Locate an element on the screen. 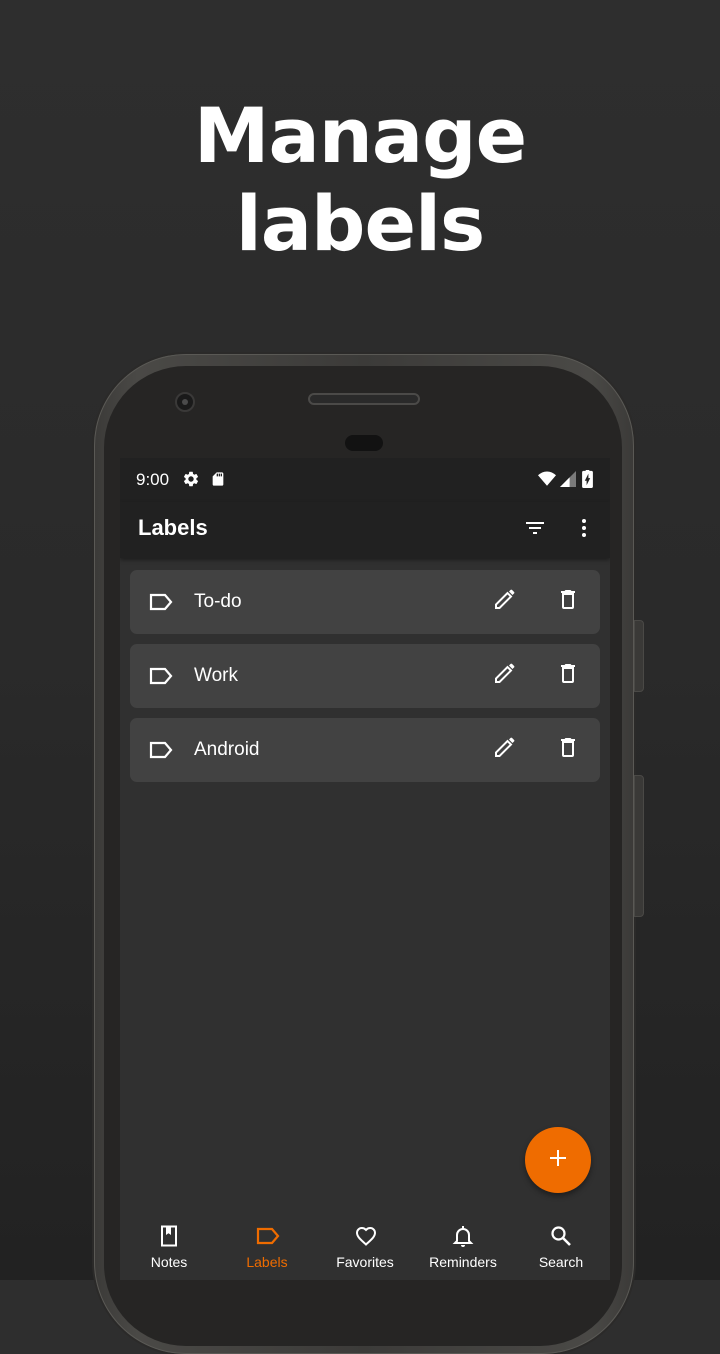 This screenshot has width=720, height=1354. heart-icon is located at coordinates (366, 1238).